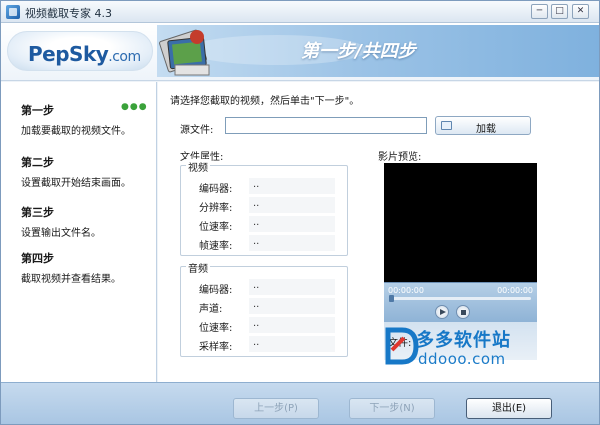 Image resolution: width=600 pixels, height=425 pixels. What do you see at coordinates (37, 162) in the screenshot?
I see `step-name: 第二步` at bounding box center [37, 162].